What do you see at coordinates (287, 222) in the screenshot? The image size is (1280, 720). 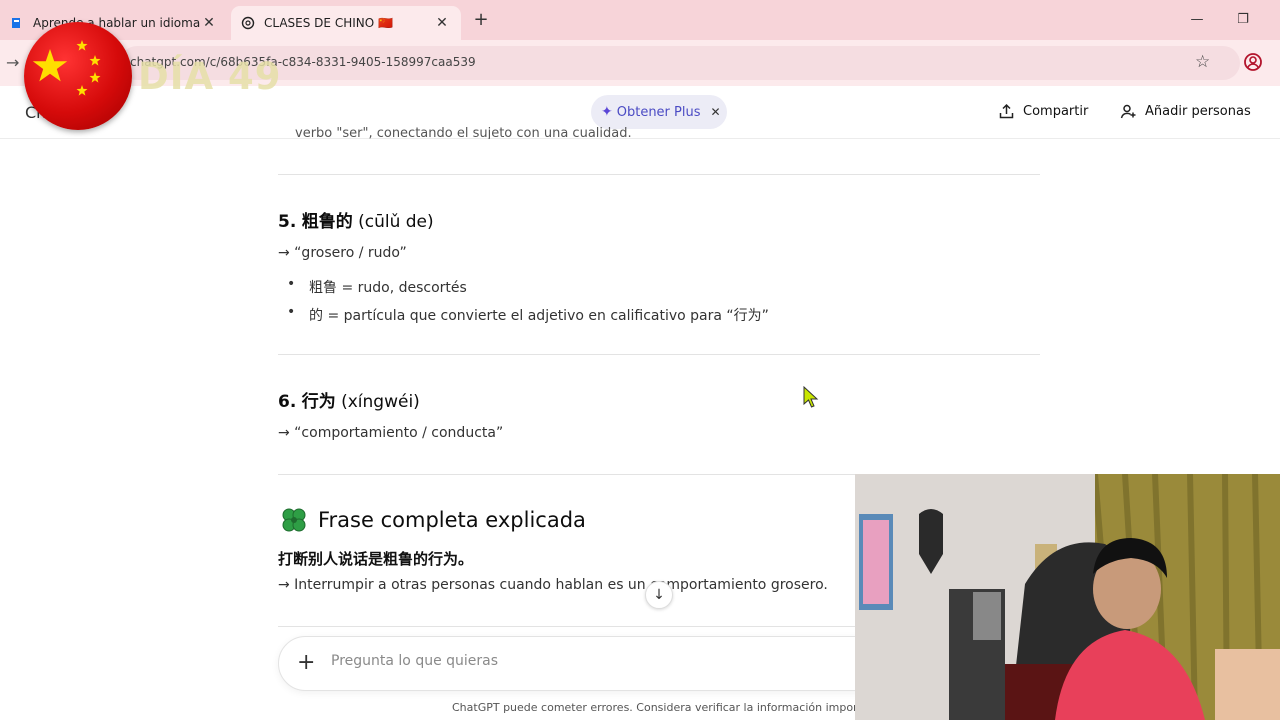 I see `item-number: 5.` at bounding box center [287, 222].